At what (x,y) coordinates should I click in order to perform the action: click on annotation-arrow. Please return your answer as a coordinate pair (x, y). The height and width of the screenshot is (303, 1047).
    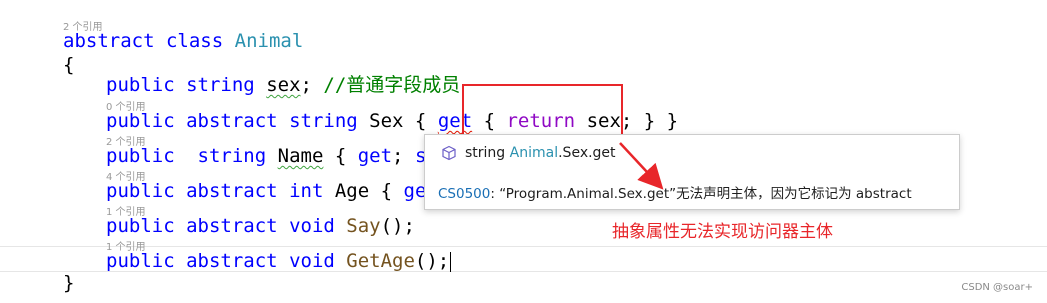
    Looking at the image, I should click on (641, 166).